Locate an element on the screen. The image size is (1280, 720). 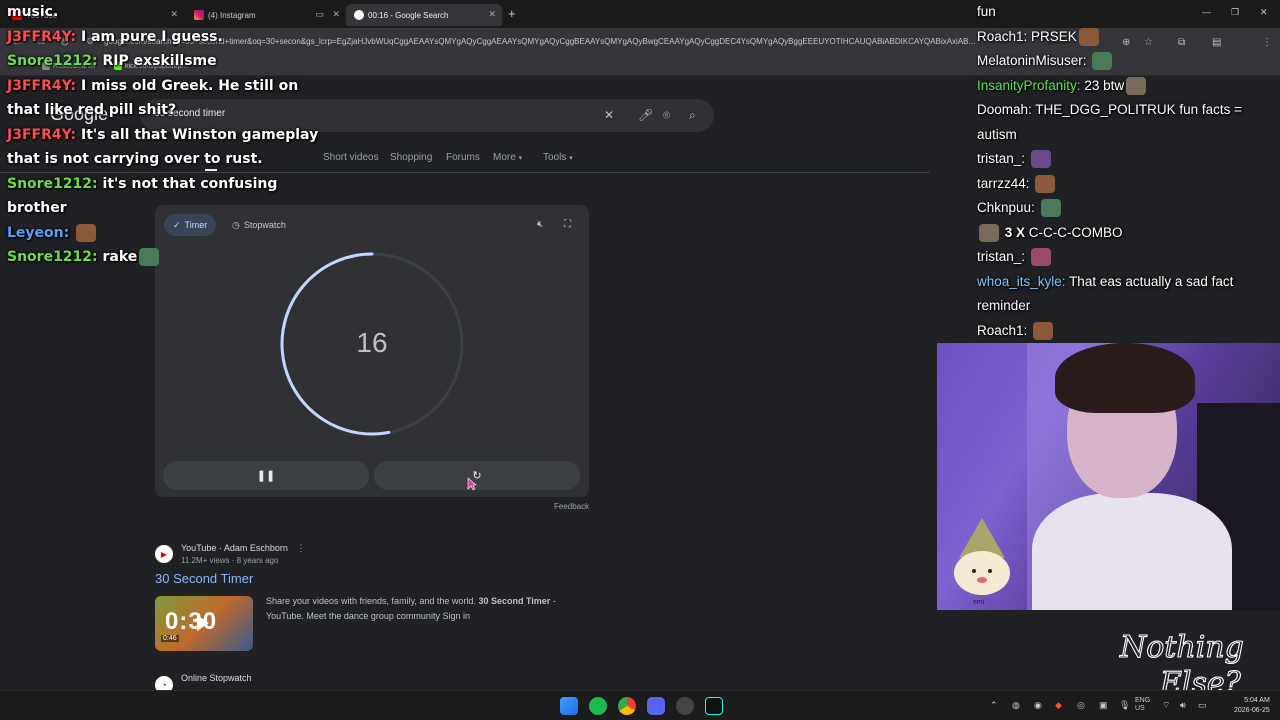
tab-more: More ▾ is located at coordinates (507, 157).